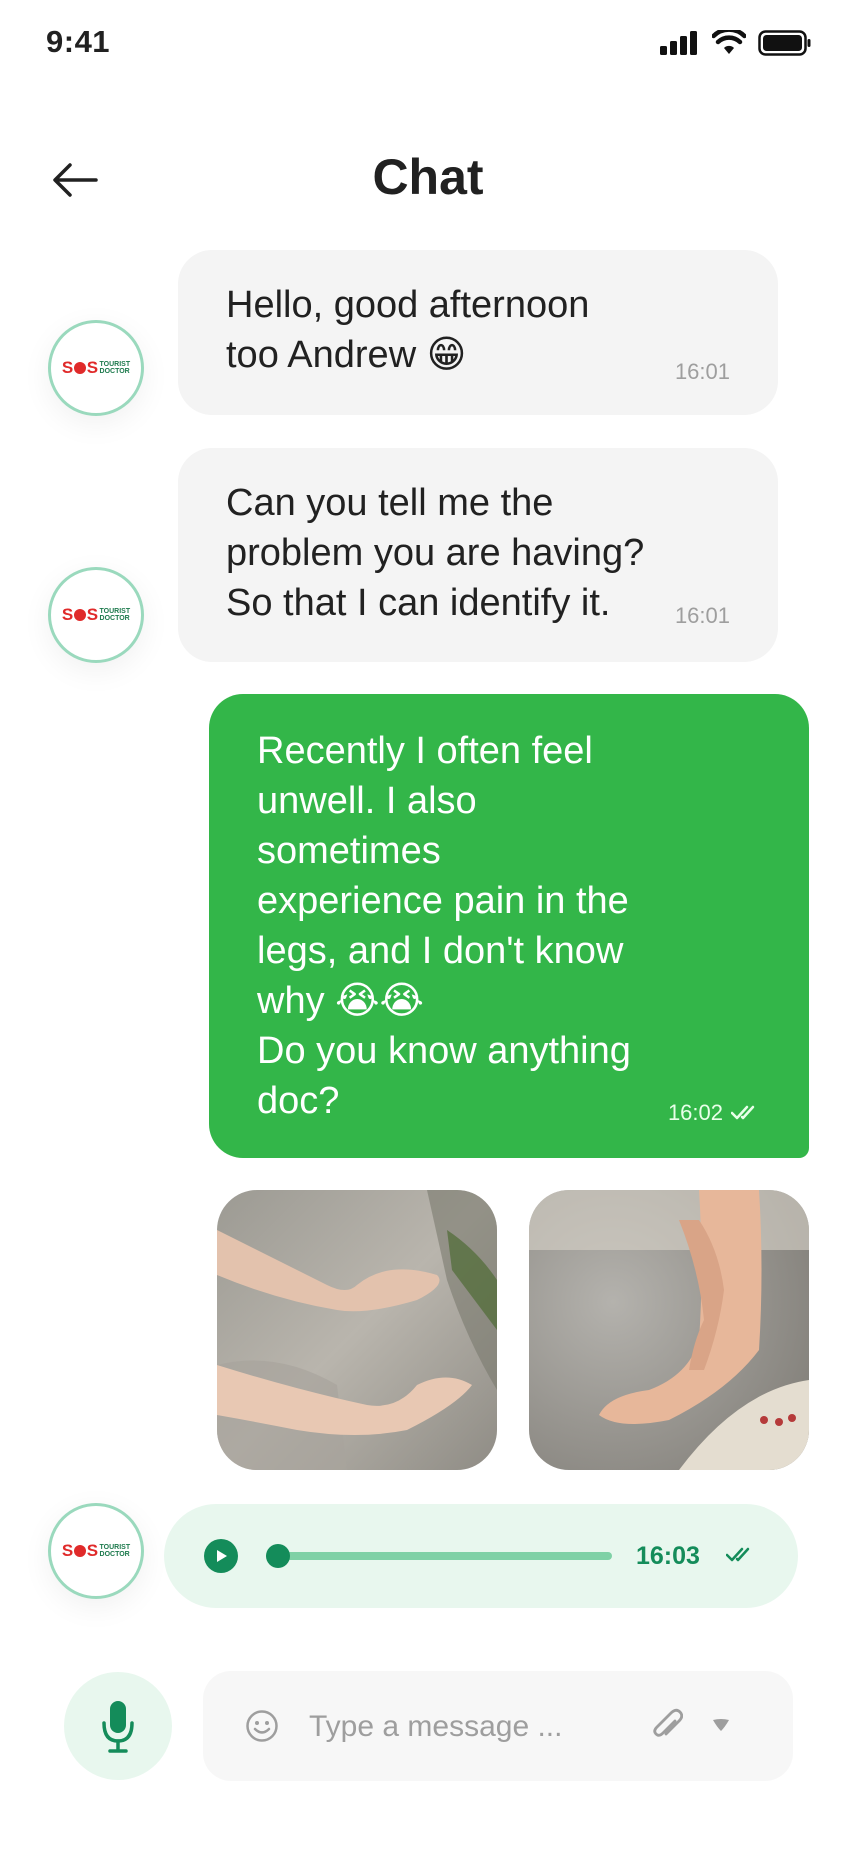 The width and height of the screenshot is (856, 1852). What do you see at coordinates (729, 42) in the screenshot?
I see `wifi-icon` at bounding box center [729, 42].